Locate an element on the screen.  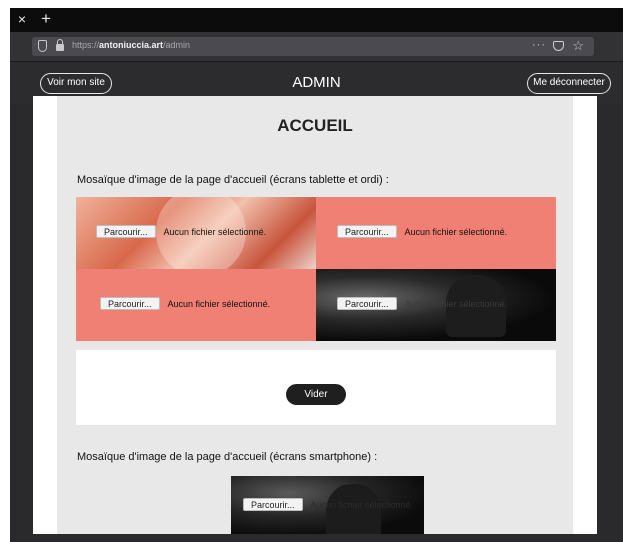
clear-section: Vider is located at coordinates (316, 387).